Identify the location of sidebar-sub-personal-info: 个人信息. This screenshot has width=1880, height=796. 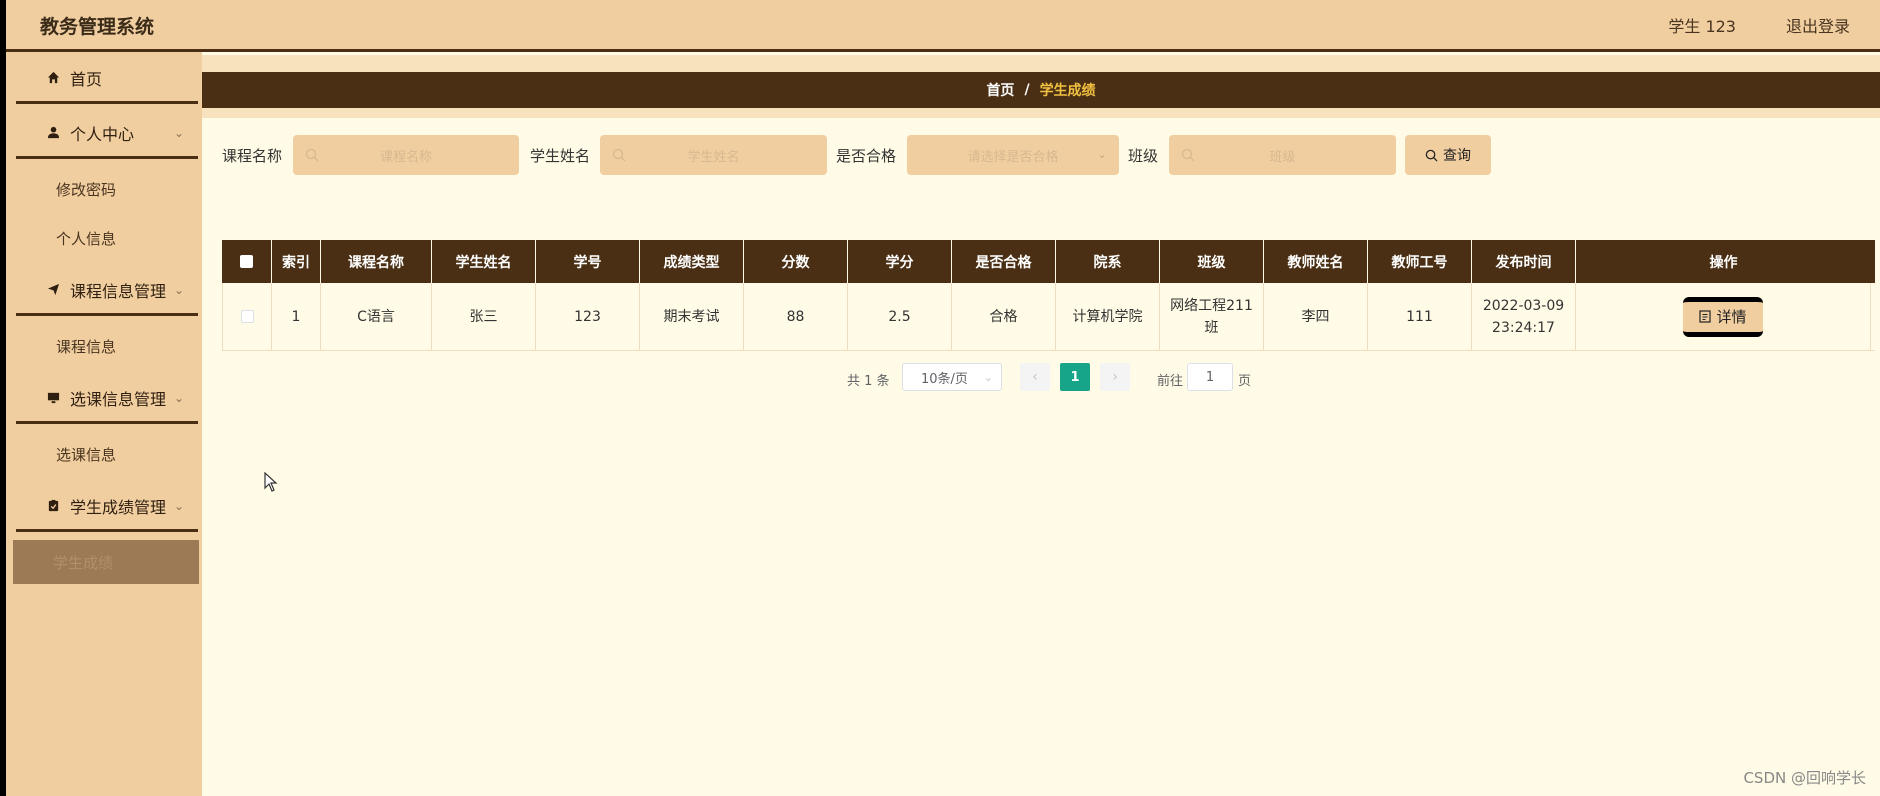
(107, 238).